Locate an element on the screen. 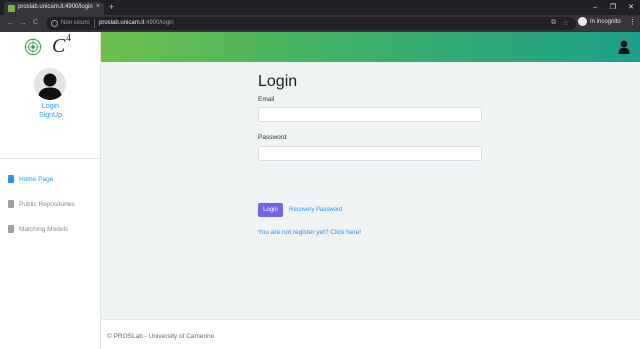 The height and width of the screenshot is (349, 640). sidebar-item-public-repositories: Public Repositories is located at coordinates (53, 204).